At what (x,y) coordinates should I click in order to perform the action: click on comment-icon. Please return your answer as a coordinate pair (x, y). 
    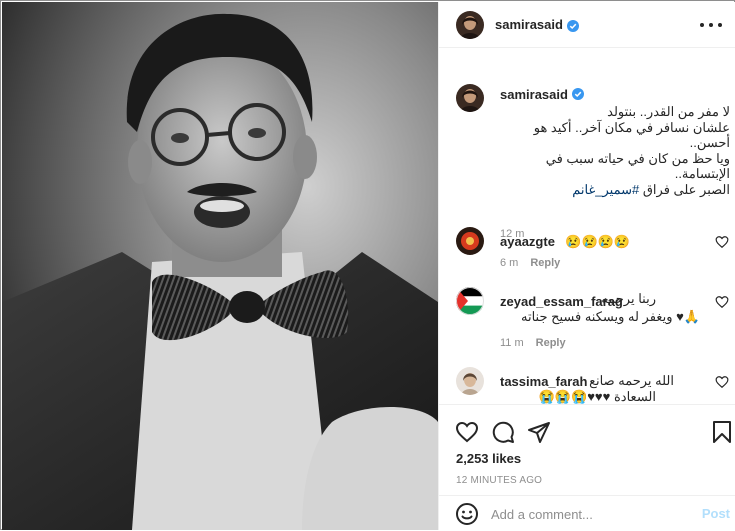
    Looking at the image, I should click on (503, 432).